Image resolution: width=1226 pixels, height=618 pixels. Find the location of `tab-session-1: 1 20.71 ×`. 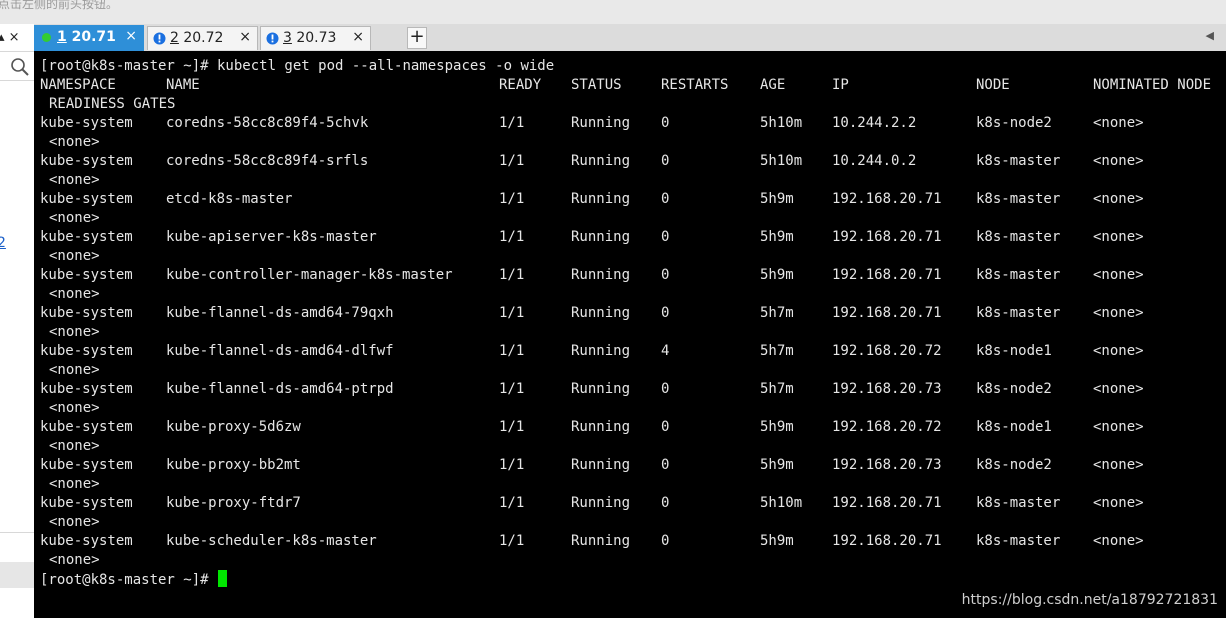

tab-session-1: 1 20.71 × is located at coordinates (89, 38).